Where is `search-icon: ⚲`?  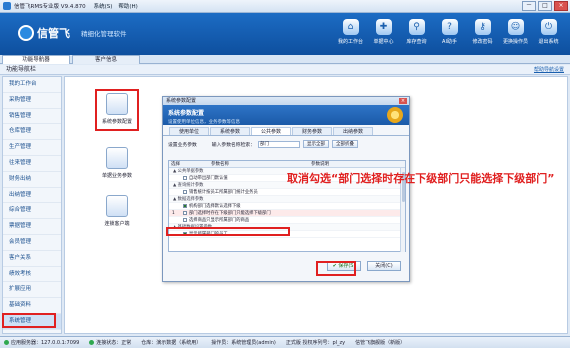 search-icon: ⚲ is located at coordinates (416, 27).